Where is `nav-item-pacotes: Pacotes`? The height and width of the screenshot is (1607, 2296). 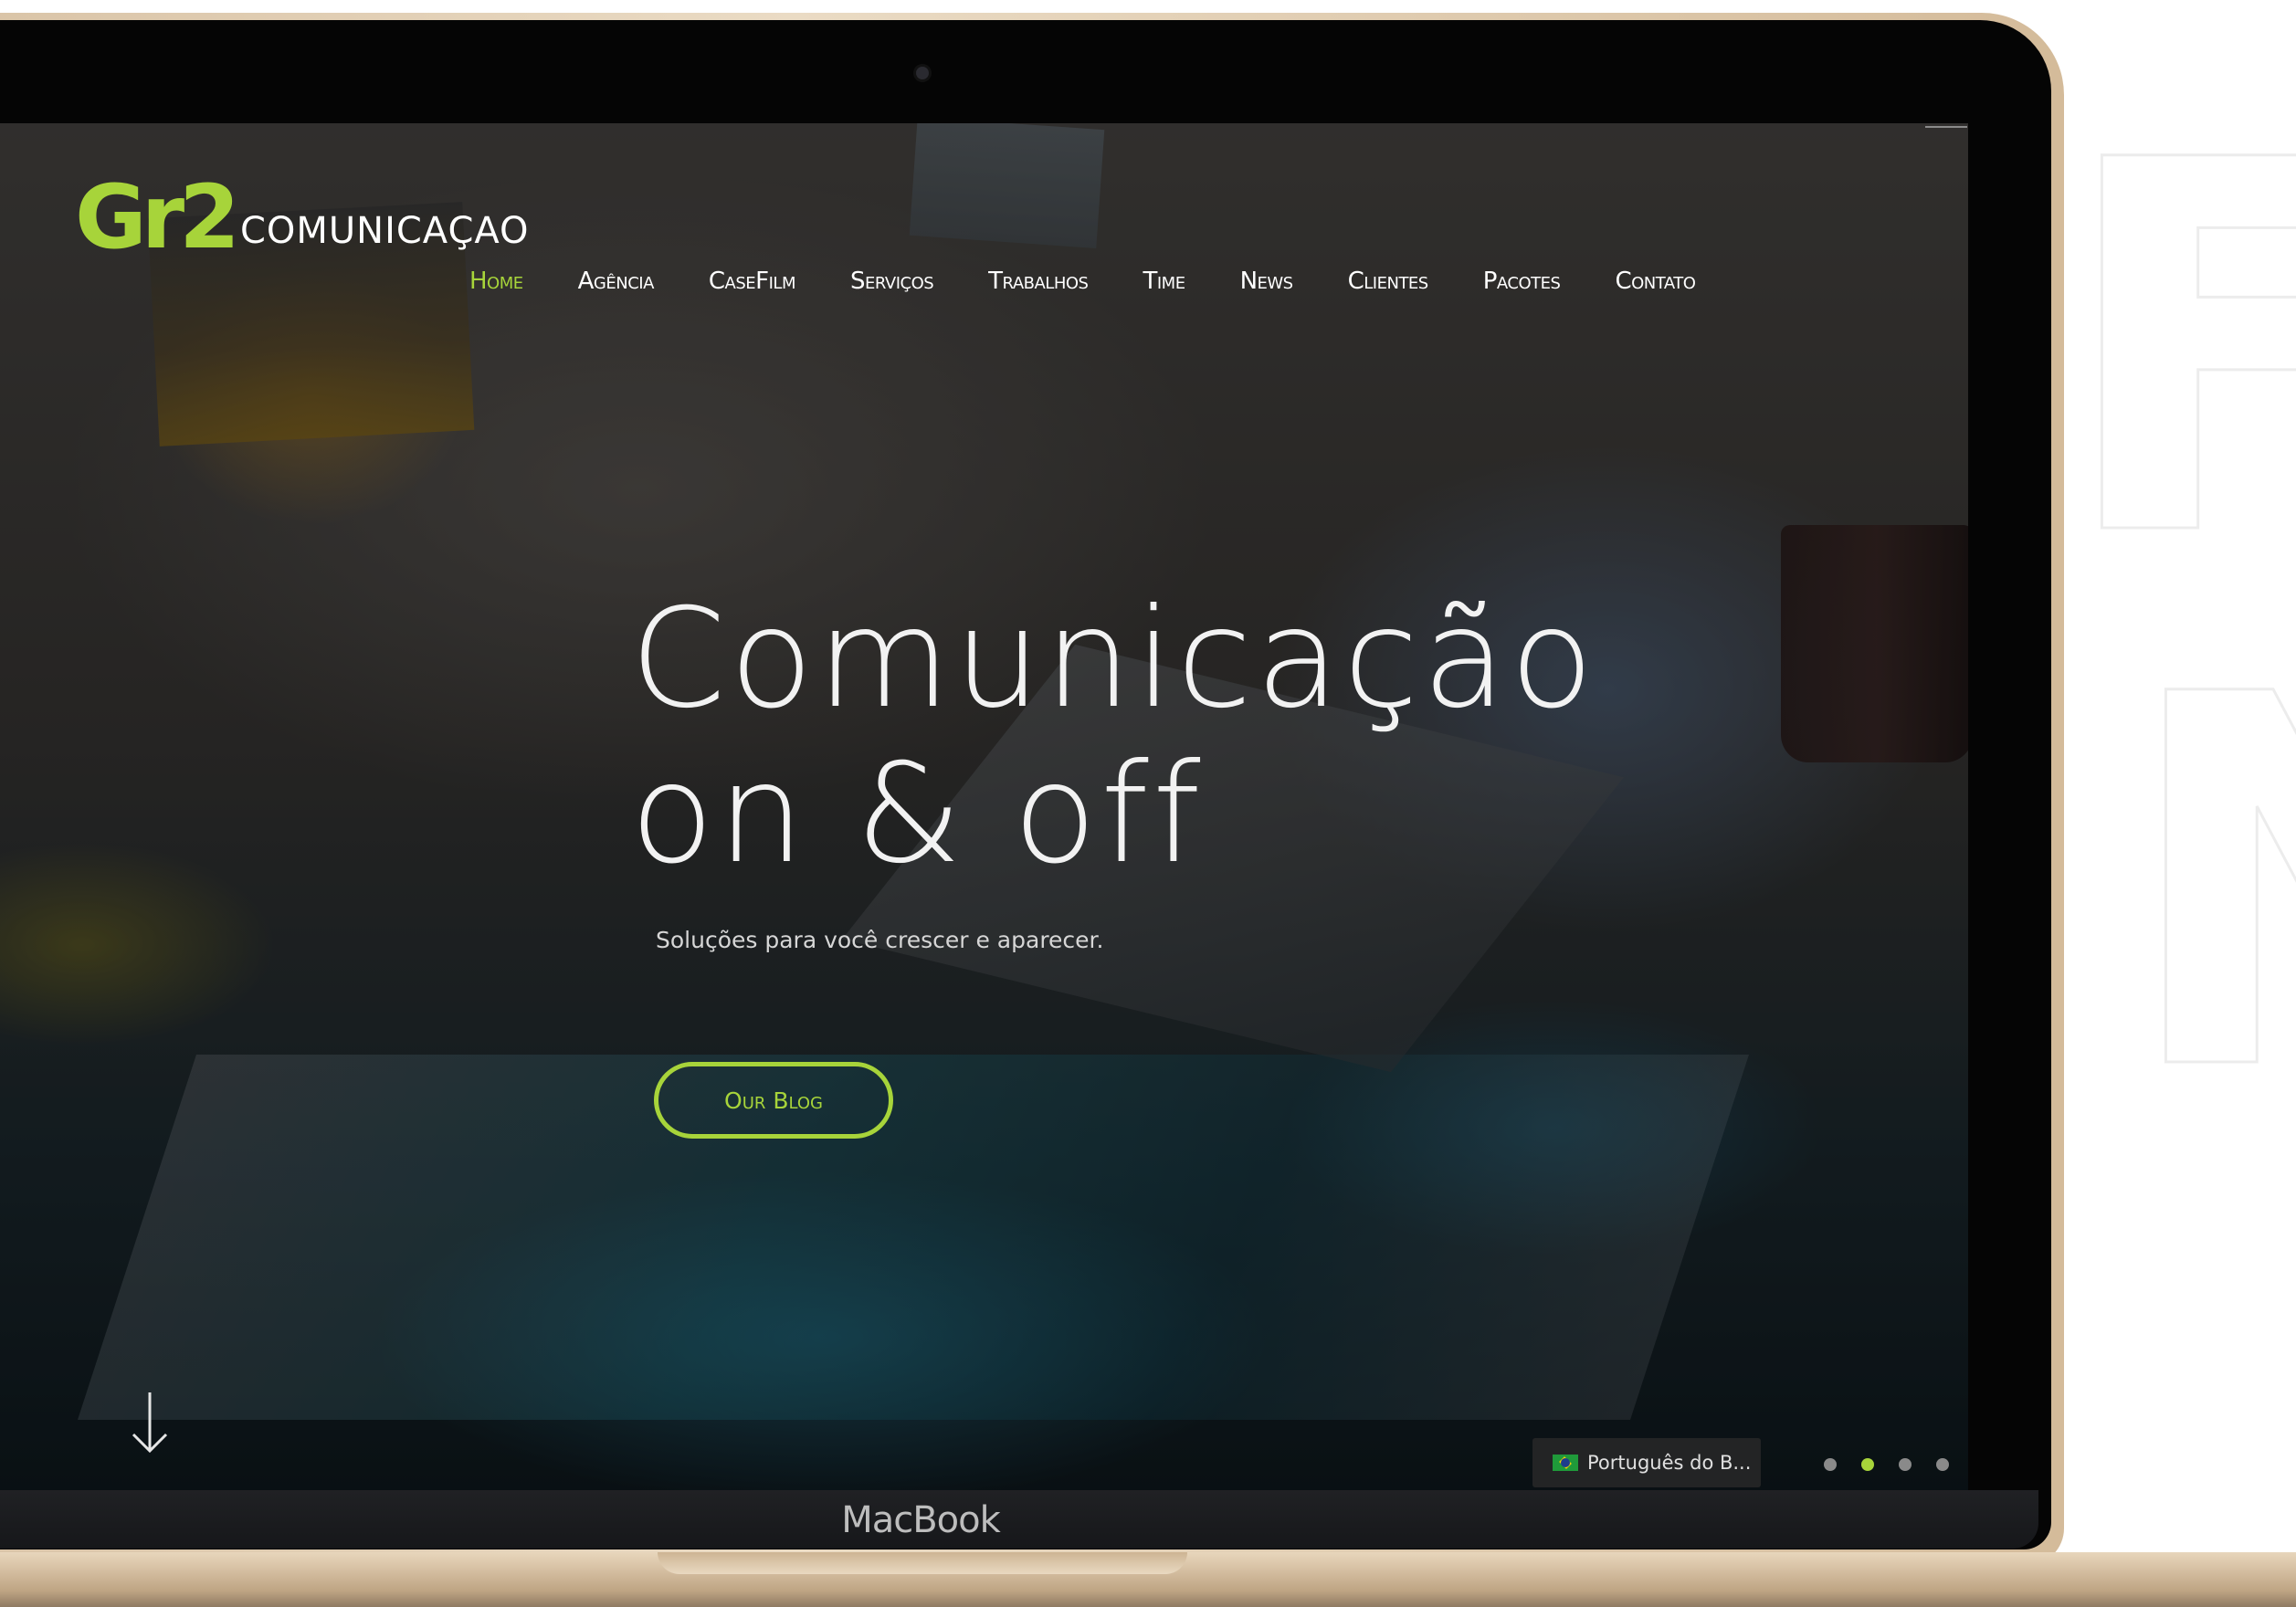
nav-item-pacotes: Pacotes is located at coordinates (1522, 282).